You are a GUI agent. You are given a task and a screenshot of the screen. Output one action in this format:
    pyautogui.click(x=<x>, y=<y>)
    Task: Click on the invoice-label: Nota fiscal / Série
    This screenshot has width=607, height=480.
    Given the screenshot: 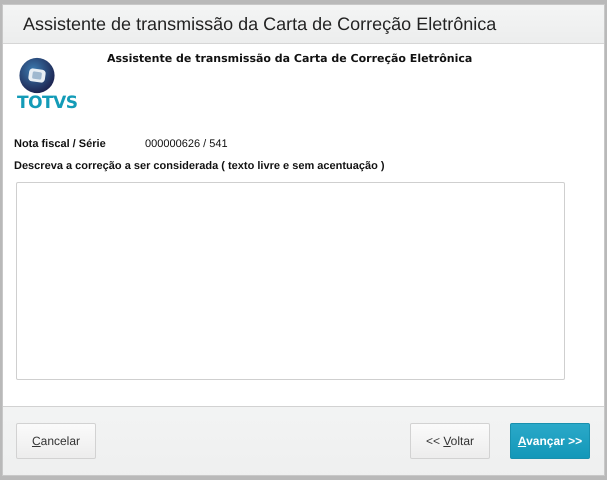 What is the action you would take?
    pyautogui.click(x=60, y=144)
    